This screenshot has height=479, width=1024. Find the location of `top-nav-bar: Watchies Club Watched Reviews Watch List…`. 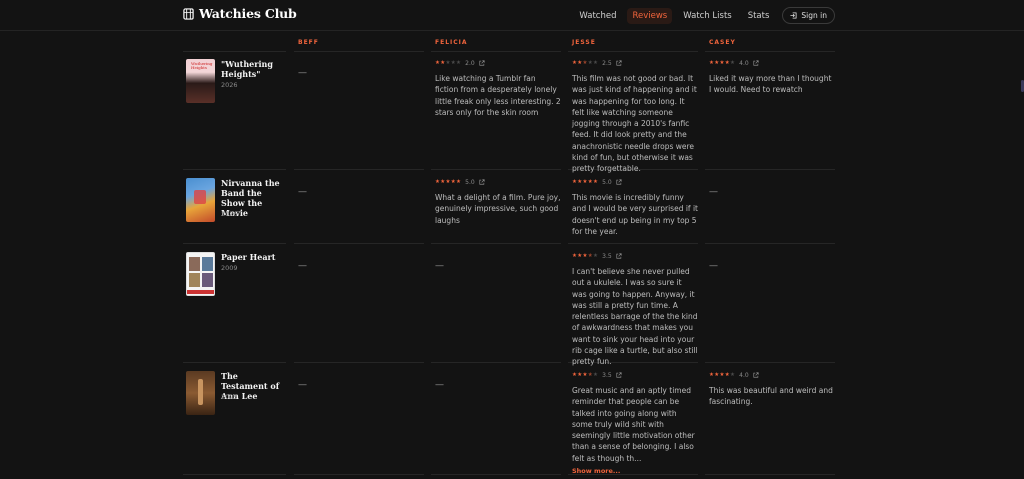

top-nav-bar: Watchies Club Watched Reviews Watch List… is located at coordinates (512, 15).